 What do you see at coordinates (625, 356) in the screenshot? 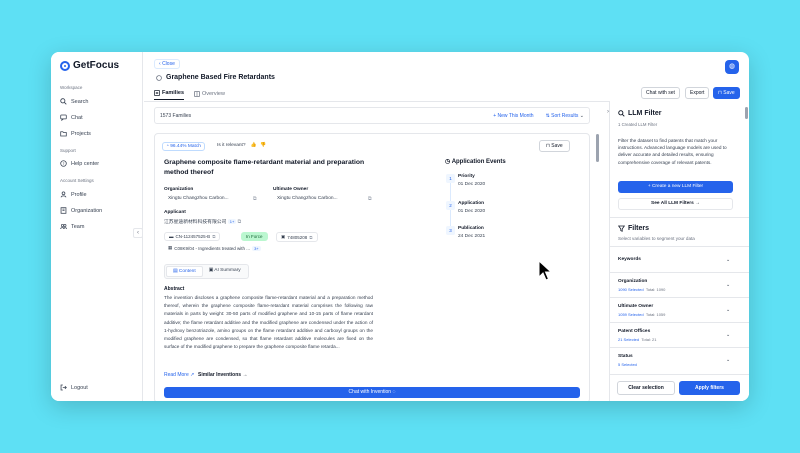
I see `filter-status-label: Status` at bounding box center [625, 356].